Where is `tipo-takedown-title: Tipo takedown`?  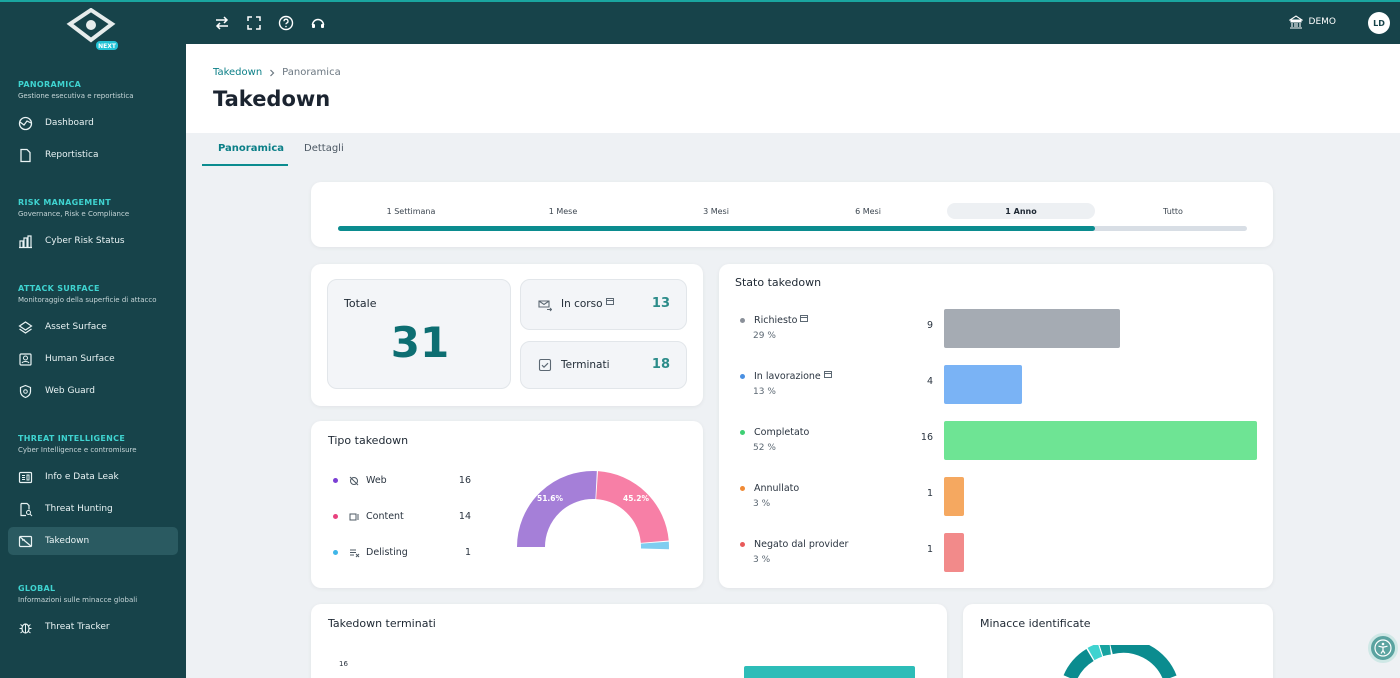 tipo-takedown-title: Tipo takedown is located at coordinates (368, 440).